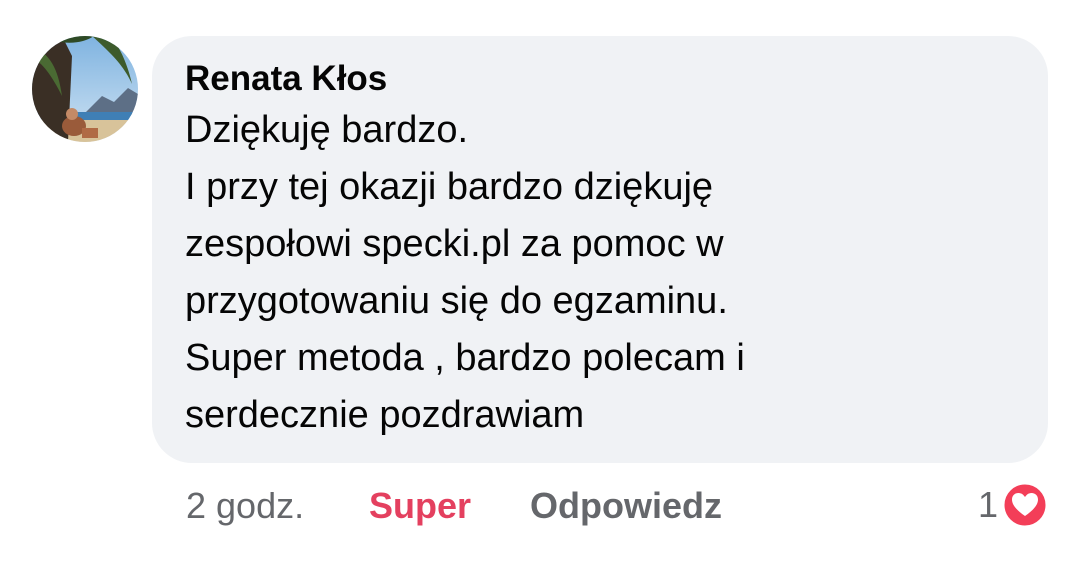 This screenshot has width=1079, height=565. What do you see at coordinates (327, 130) in the screenshot?
I see `comment-text-line: Dziękuję bardzo.` at bounding box center [327, 130].